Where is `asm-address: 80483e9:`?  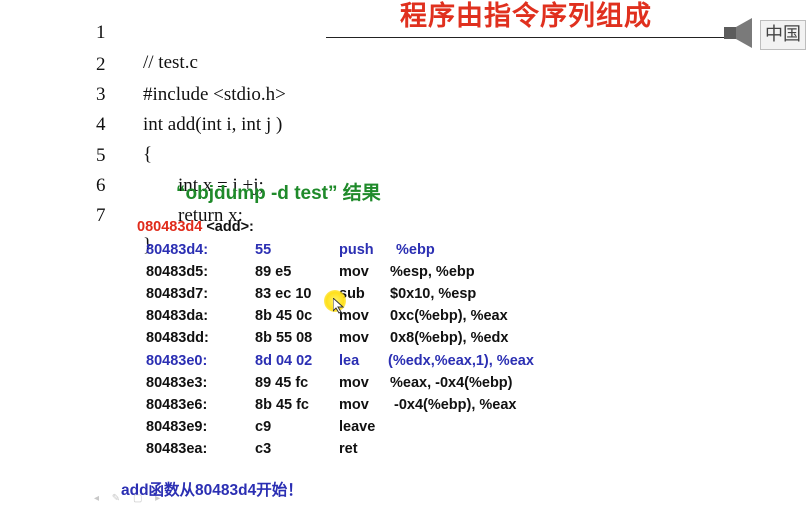 asm-address: 80483e9: is located at coordinates (177, 427).